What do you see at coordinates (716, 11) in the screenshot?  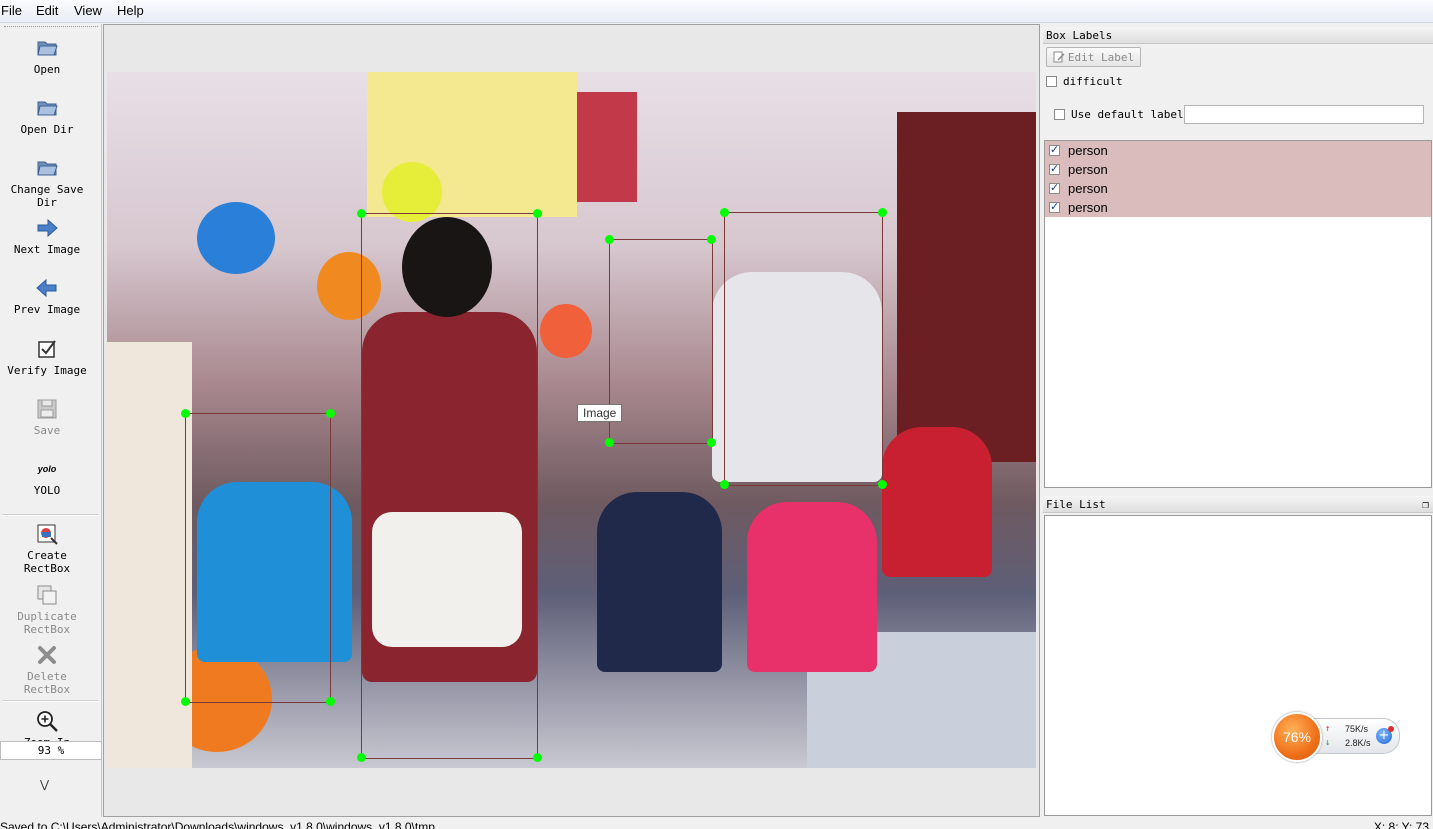 I see `menu-bar: File Edit View Help` at bounding box center [716, 11].